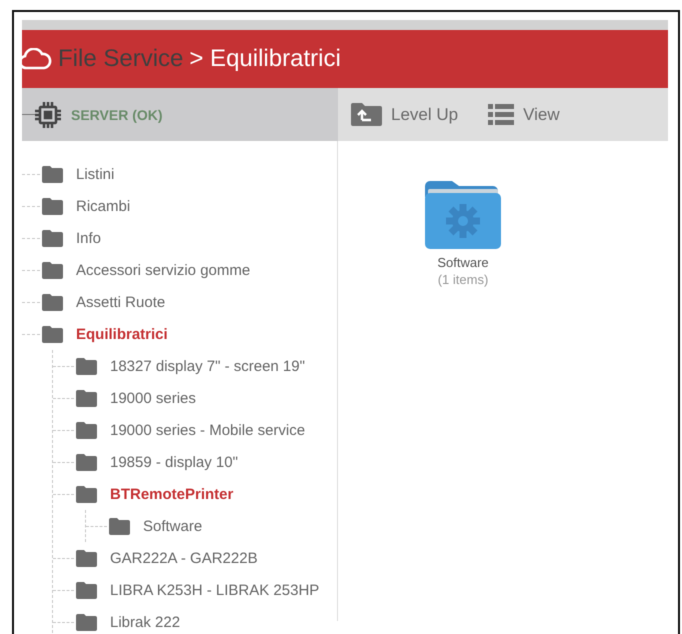 Image resolution: width=682 pixels, height=634 pixels. I want to click on folder-up-icon, so click(366, 114).